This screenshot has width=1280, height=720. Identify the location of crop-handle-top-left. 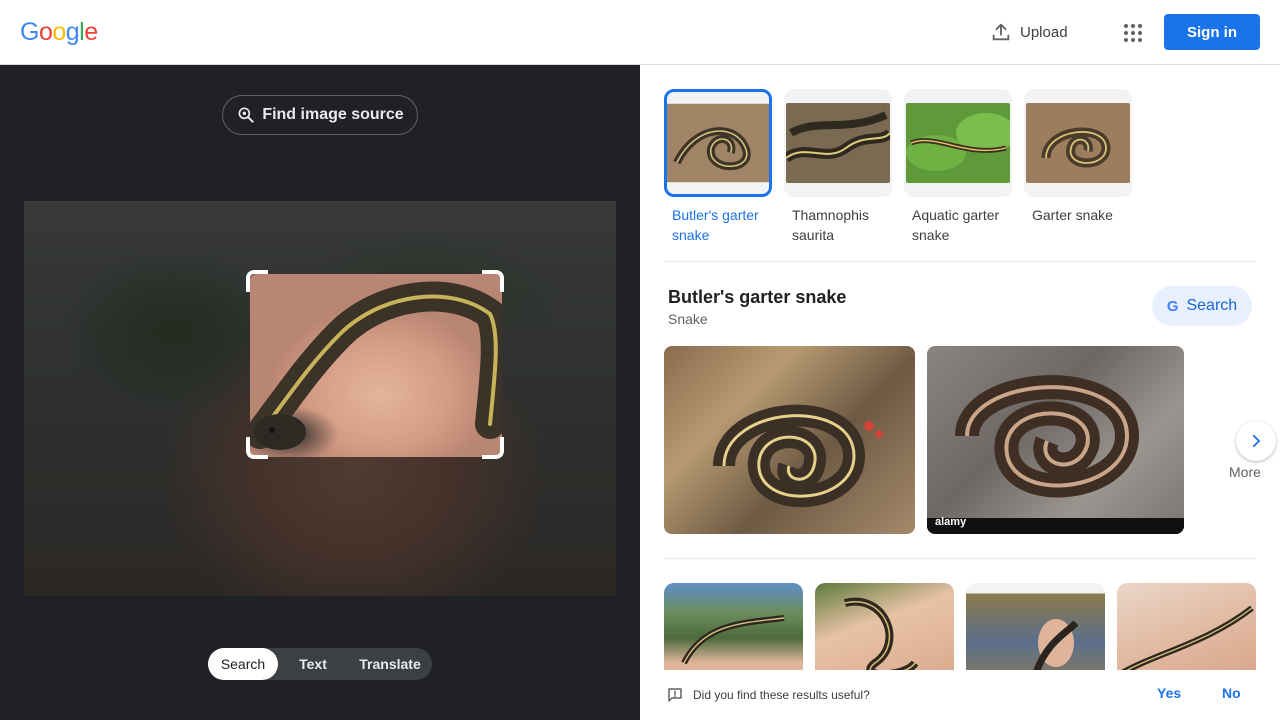
(257, 281).